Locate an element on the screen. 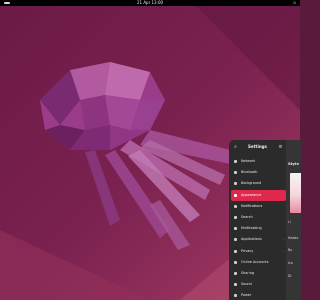  sidebar-item-sound: Sound is located at coordinates (258, 284).